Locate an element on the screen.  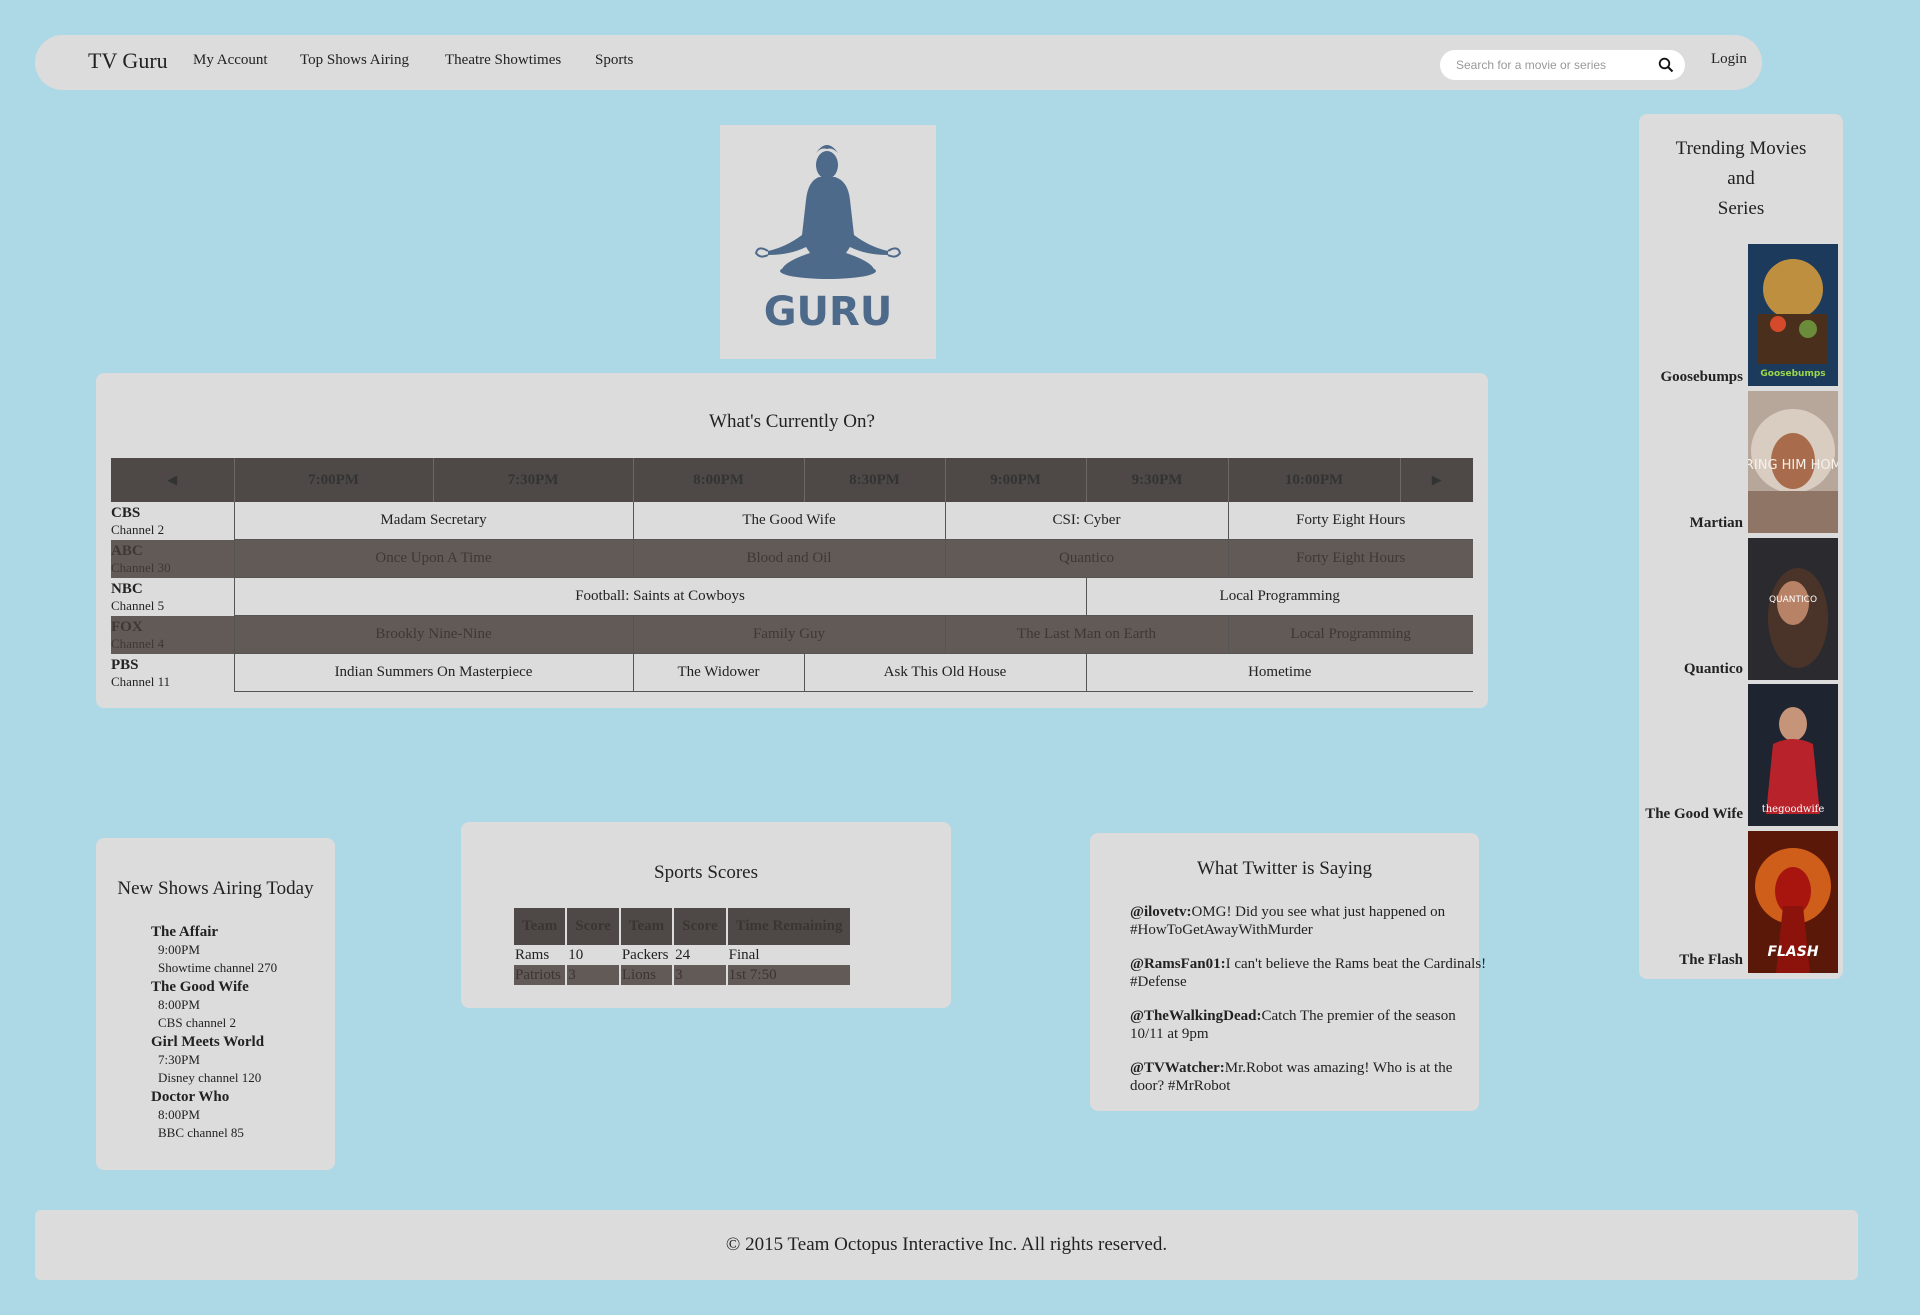
table-cell: Patriots is located at coordinates (540, 975).